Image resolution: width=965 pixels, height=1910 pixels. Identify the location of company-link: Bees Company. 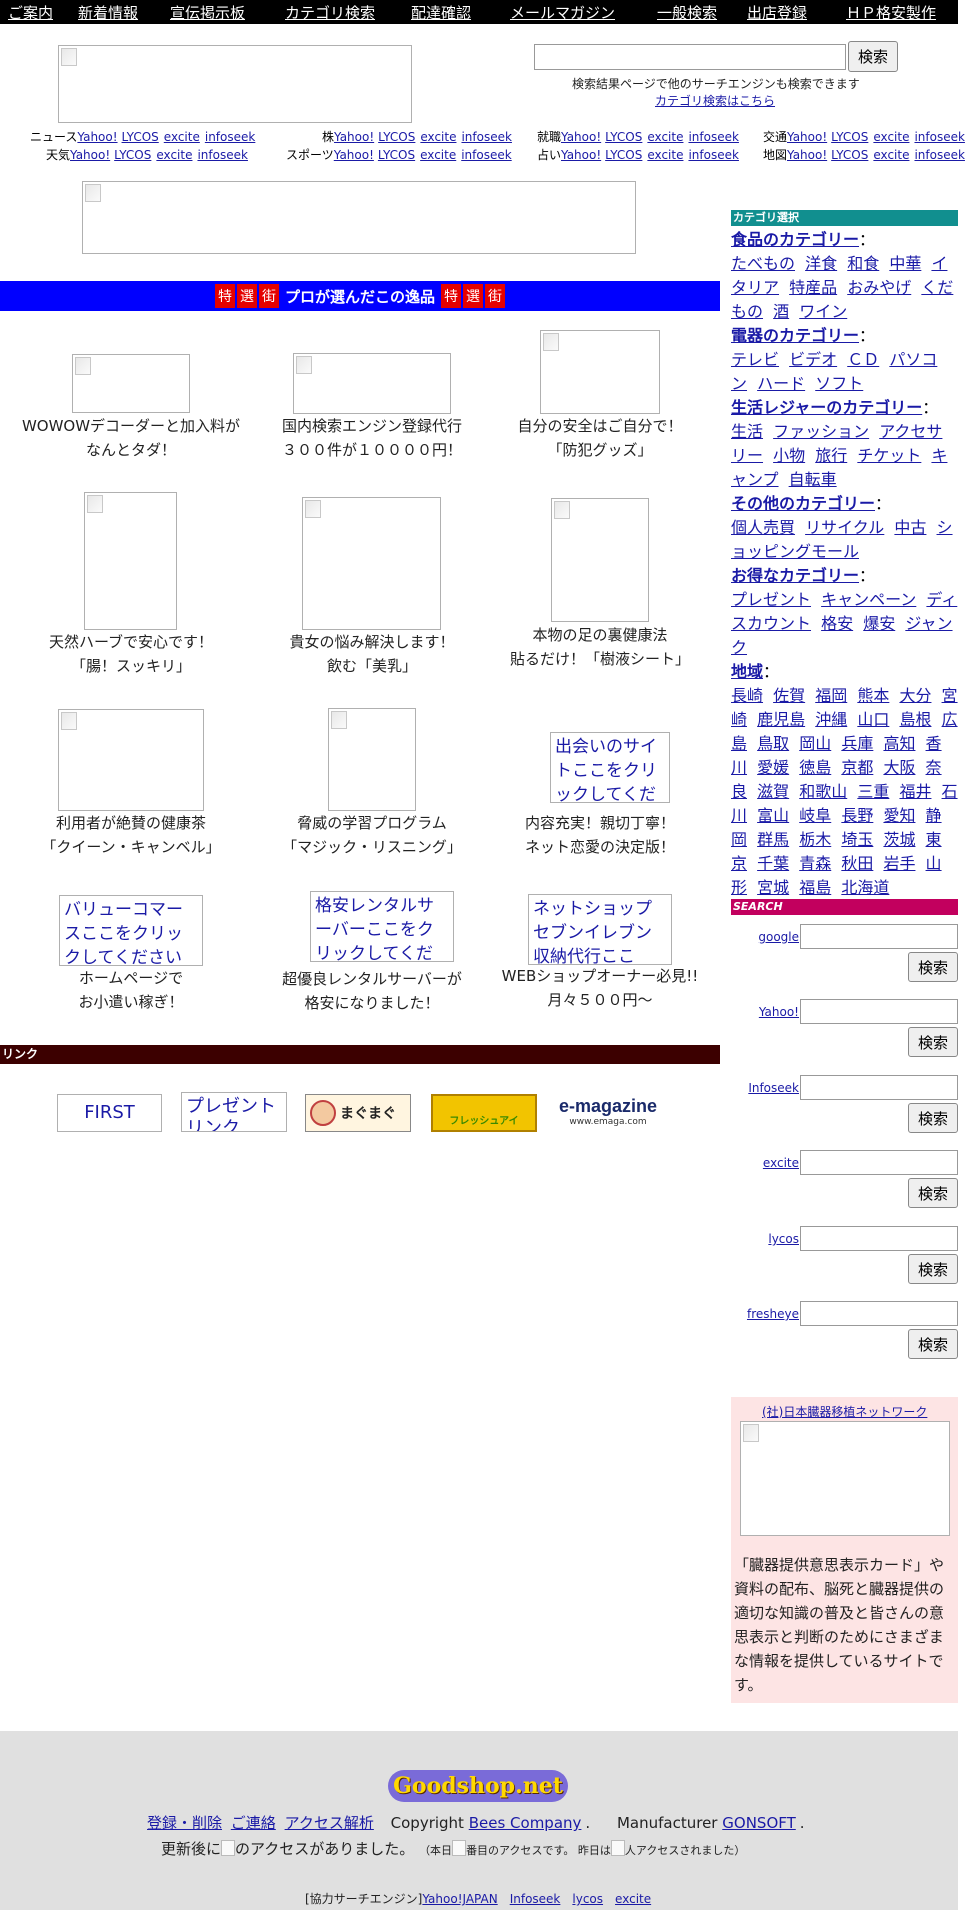
(525, 1823).